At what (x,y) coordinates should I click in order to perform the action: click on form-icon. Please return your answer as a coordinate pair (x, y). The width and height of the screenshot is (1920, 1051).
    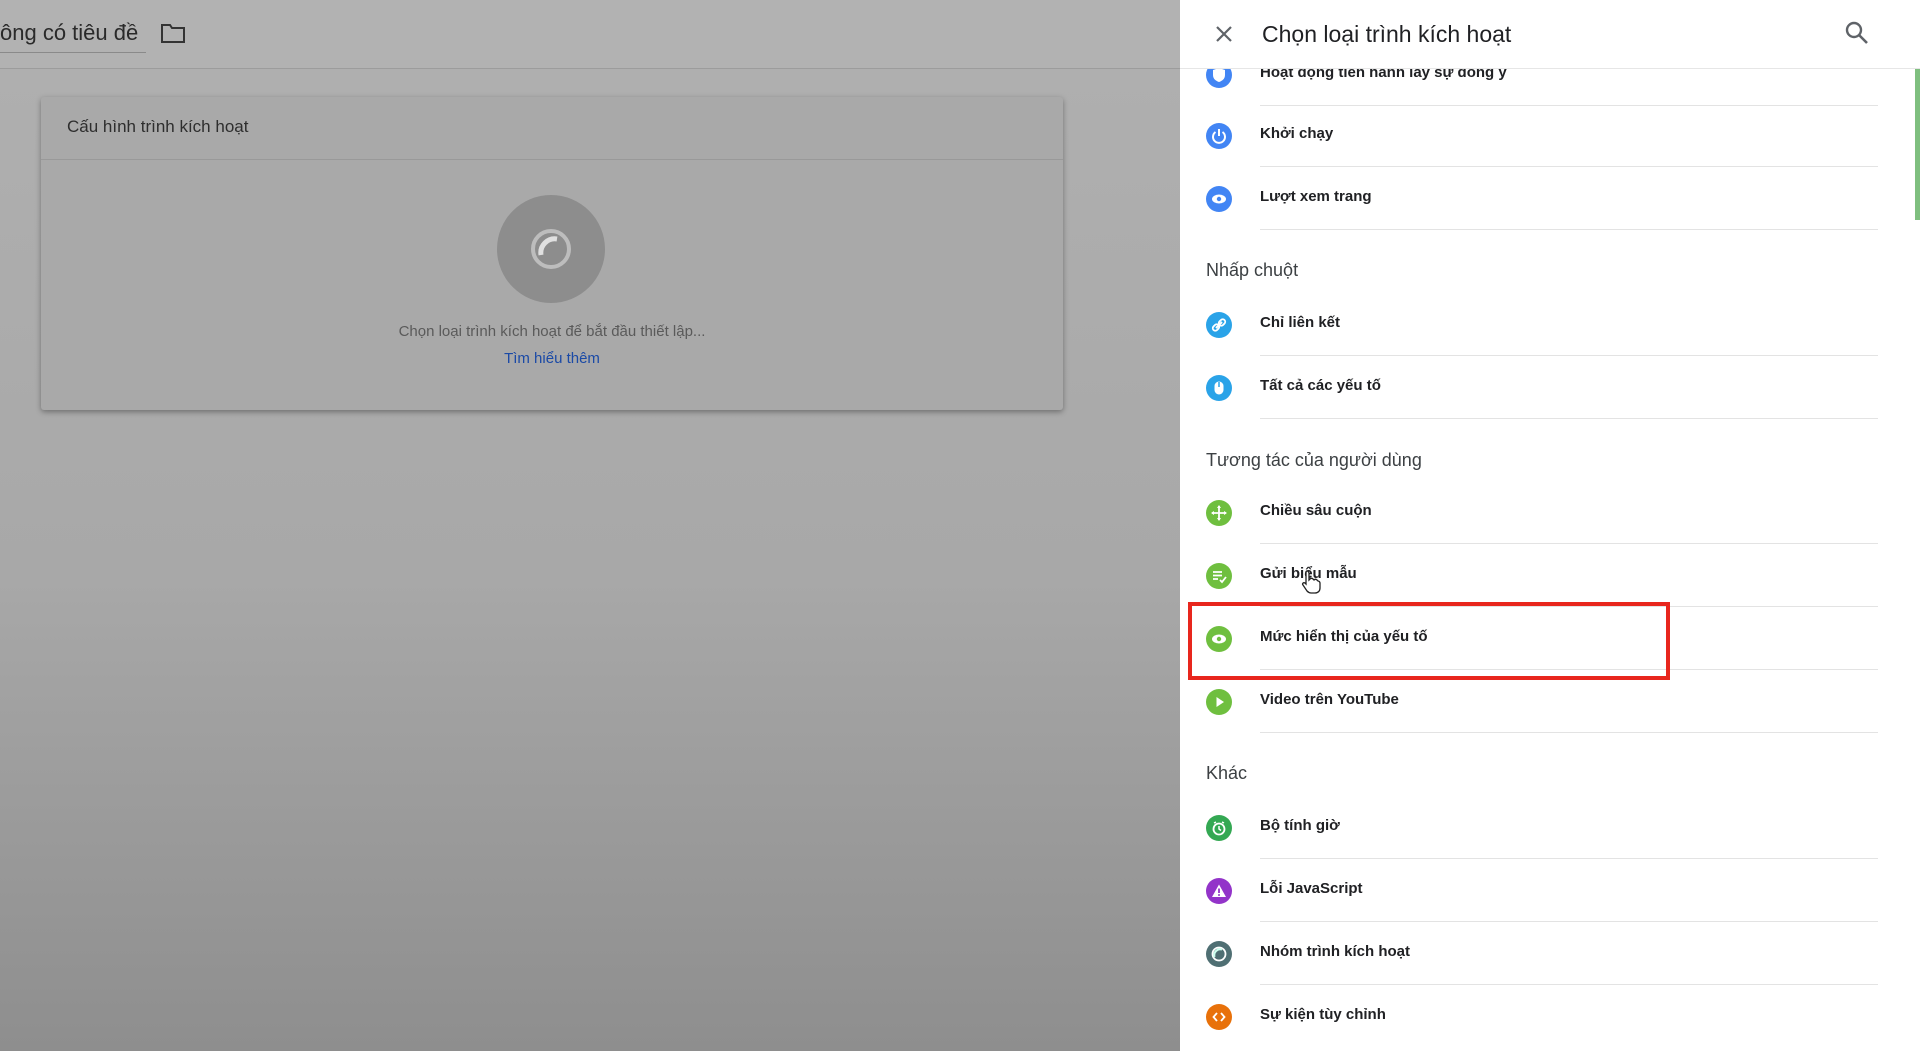
    Looking at the image, I should click on (1219, 576).